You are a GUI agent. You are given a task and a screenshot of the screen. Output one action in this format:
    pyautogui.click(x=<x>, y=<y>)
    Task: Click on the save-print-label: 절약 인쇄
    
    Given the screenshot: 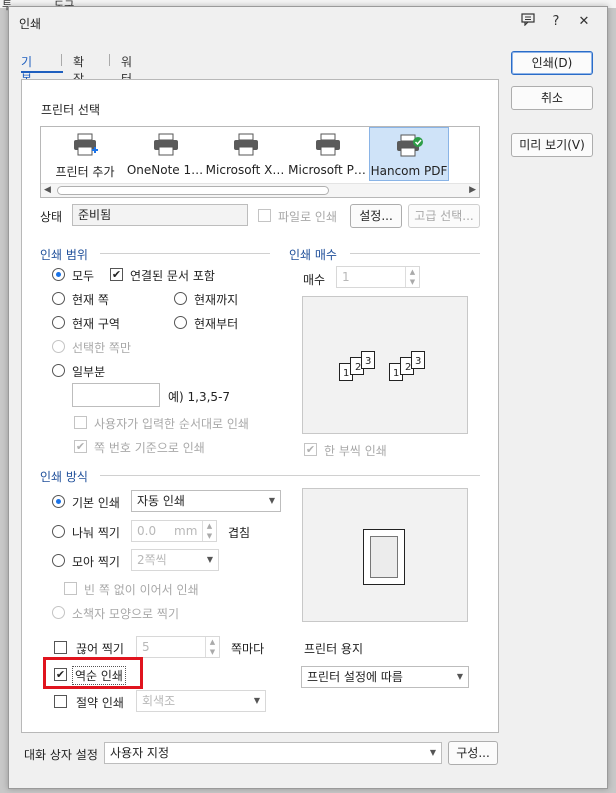 What is the action you would take?
    pyautogui.click(x=100, y=703)
    